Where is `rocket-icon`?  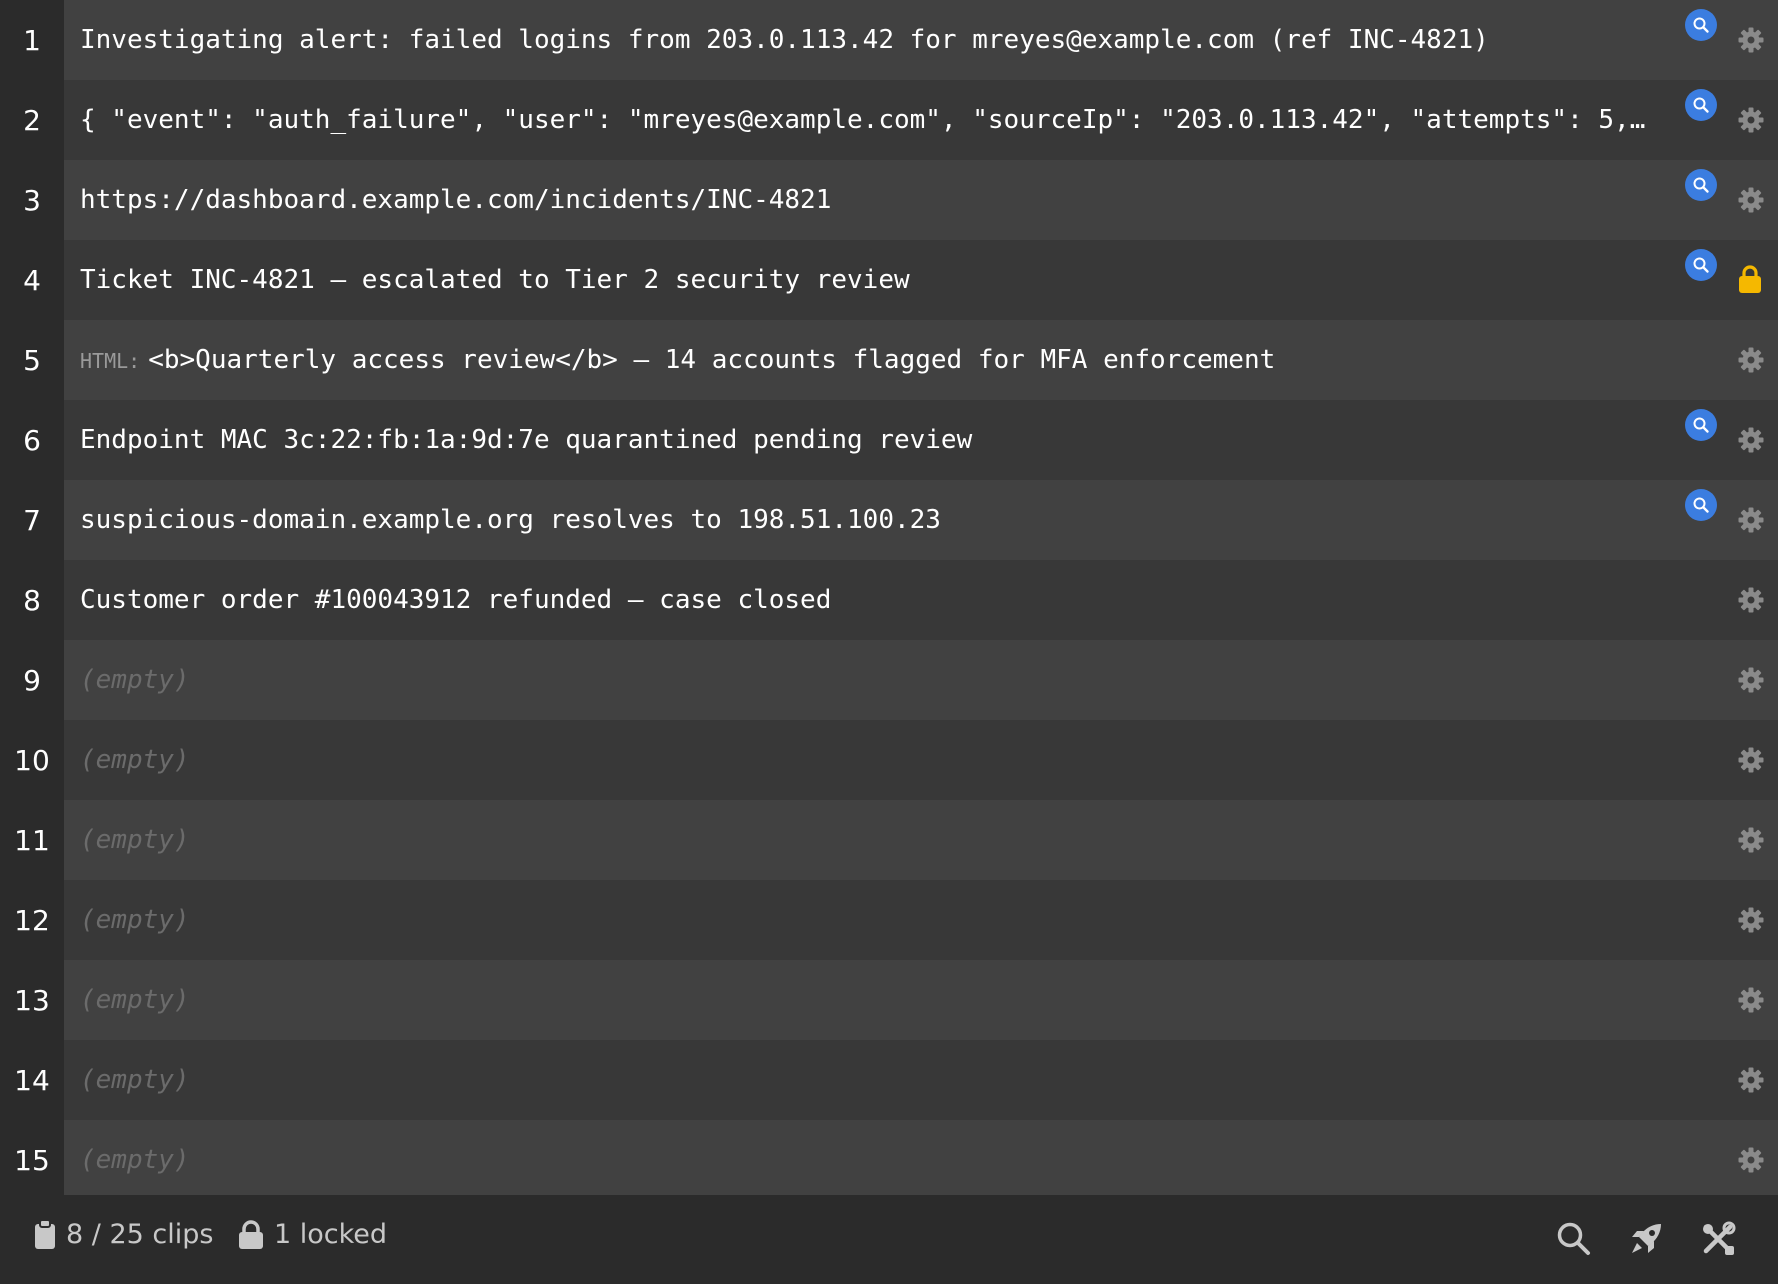
rocket-icon is located at coordinates (1646, 1238).